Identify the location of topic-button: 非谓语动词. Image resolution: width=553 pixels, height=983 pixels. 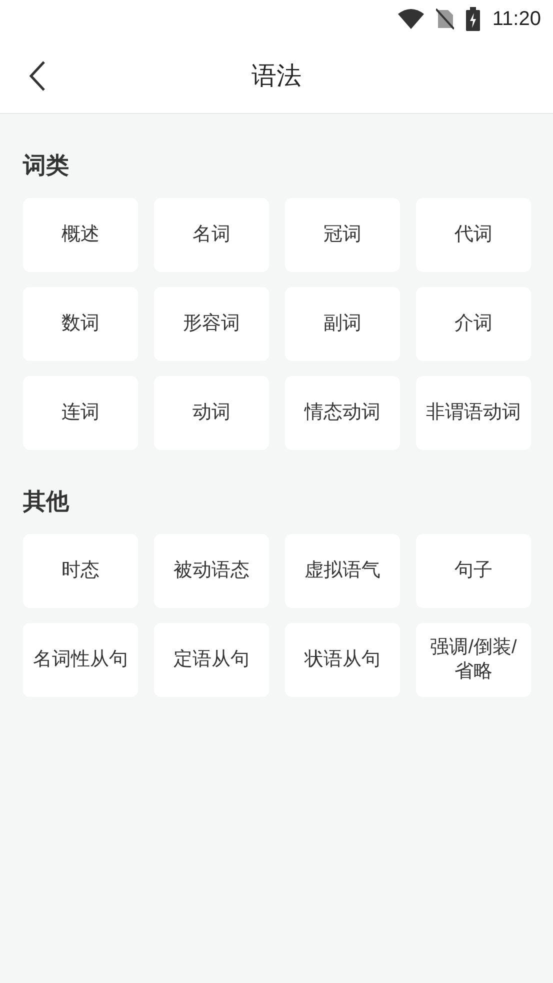
(473, 413).